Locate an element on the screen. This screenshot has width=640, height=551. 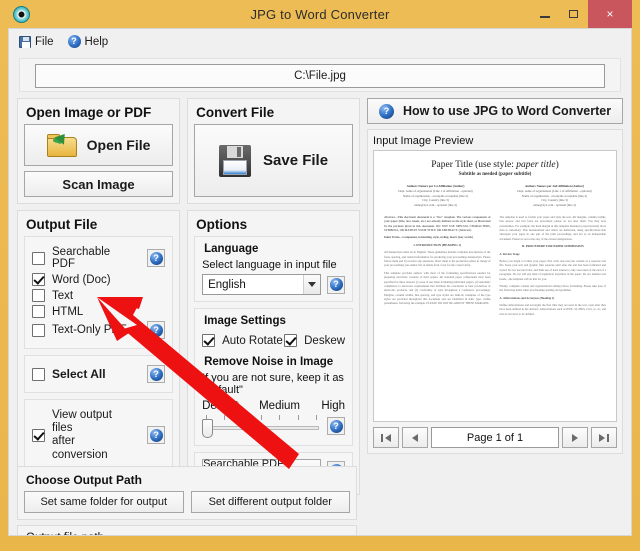
auto-rotate-label: Auto Rotate is located at coordinates (252, 340).